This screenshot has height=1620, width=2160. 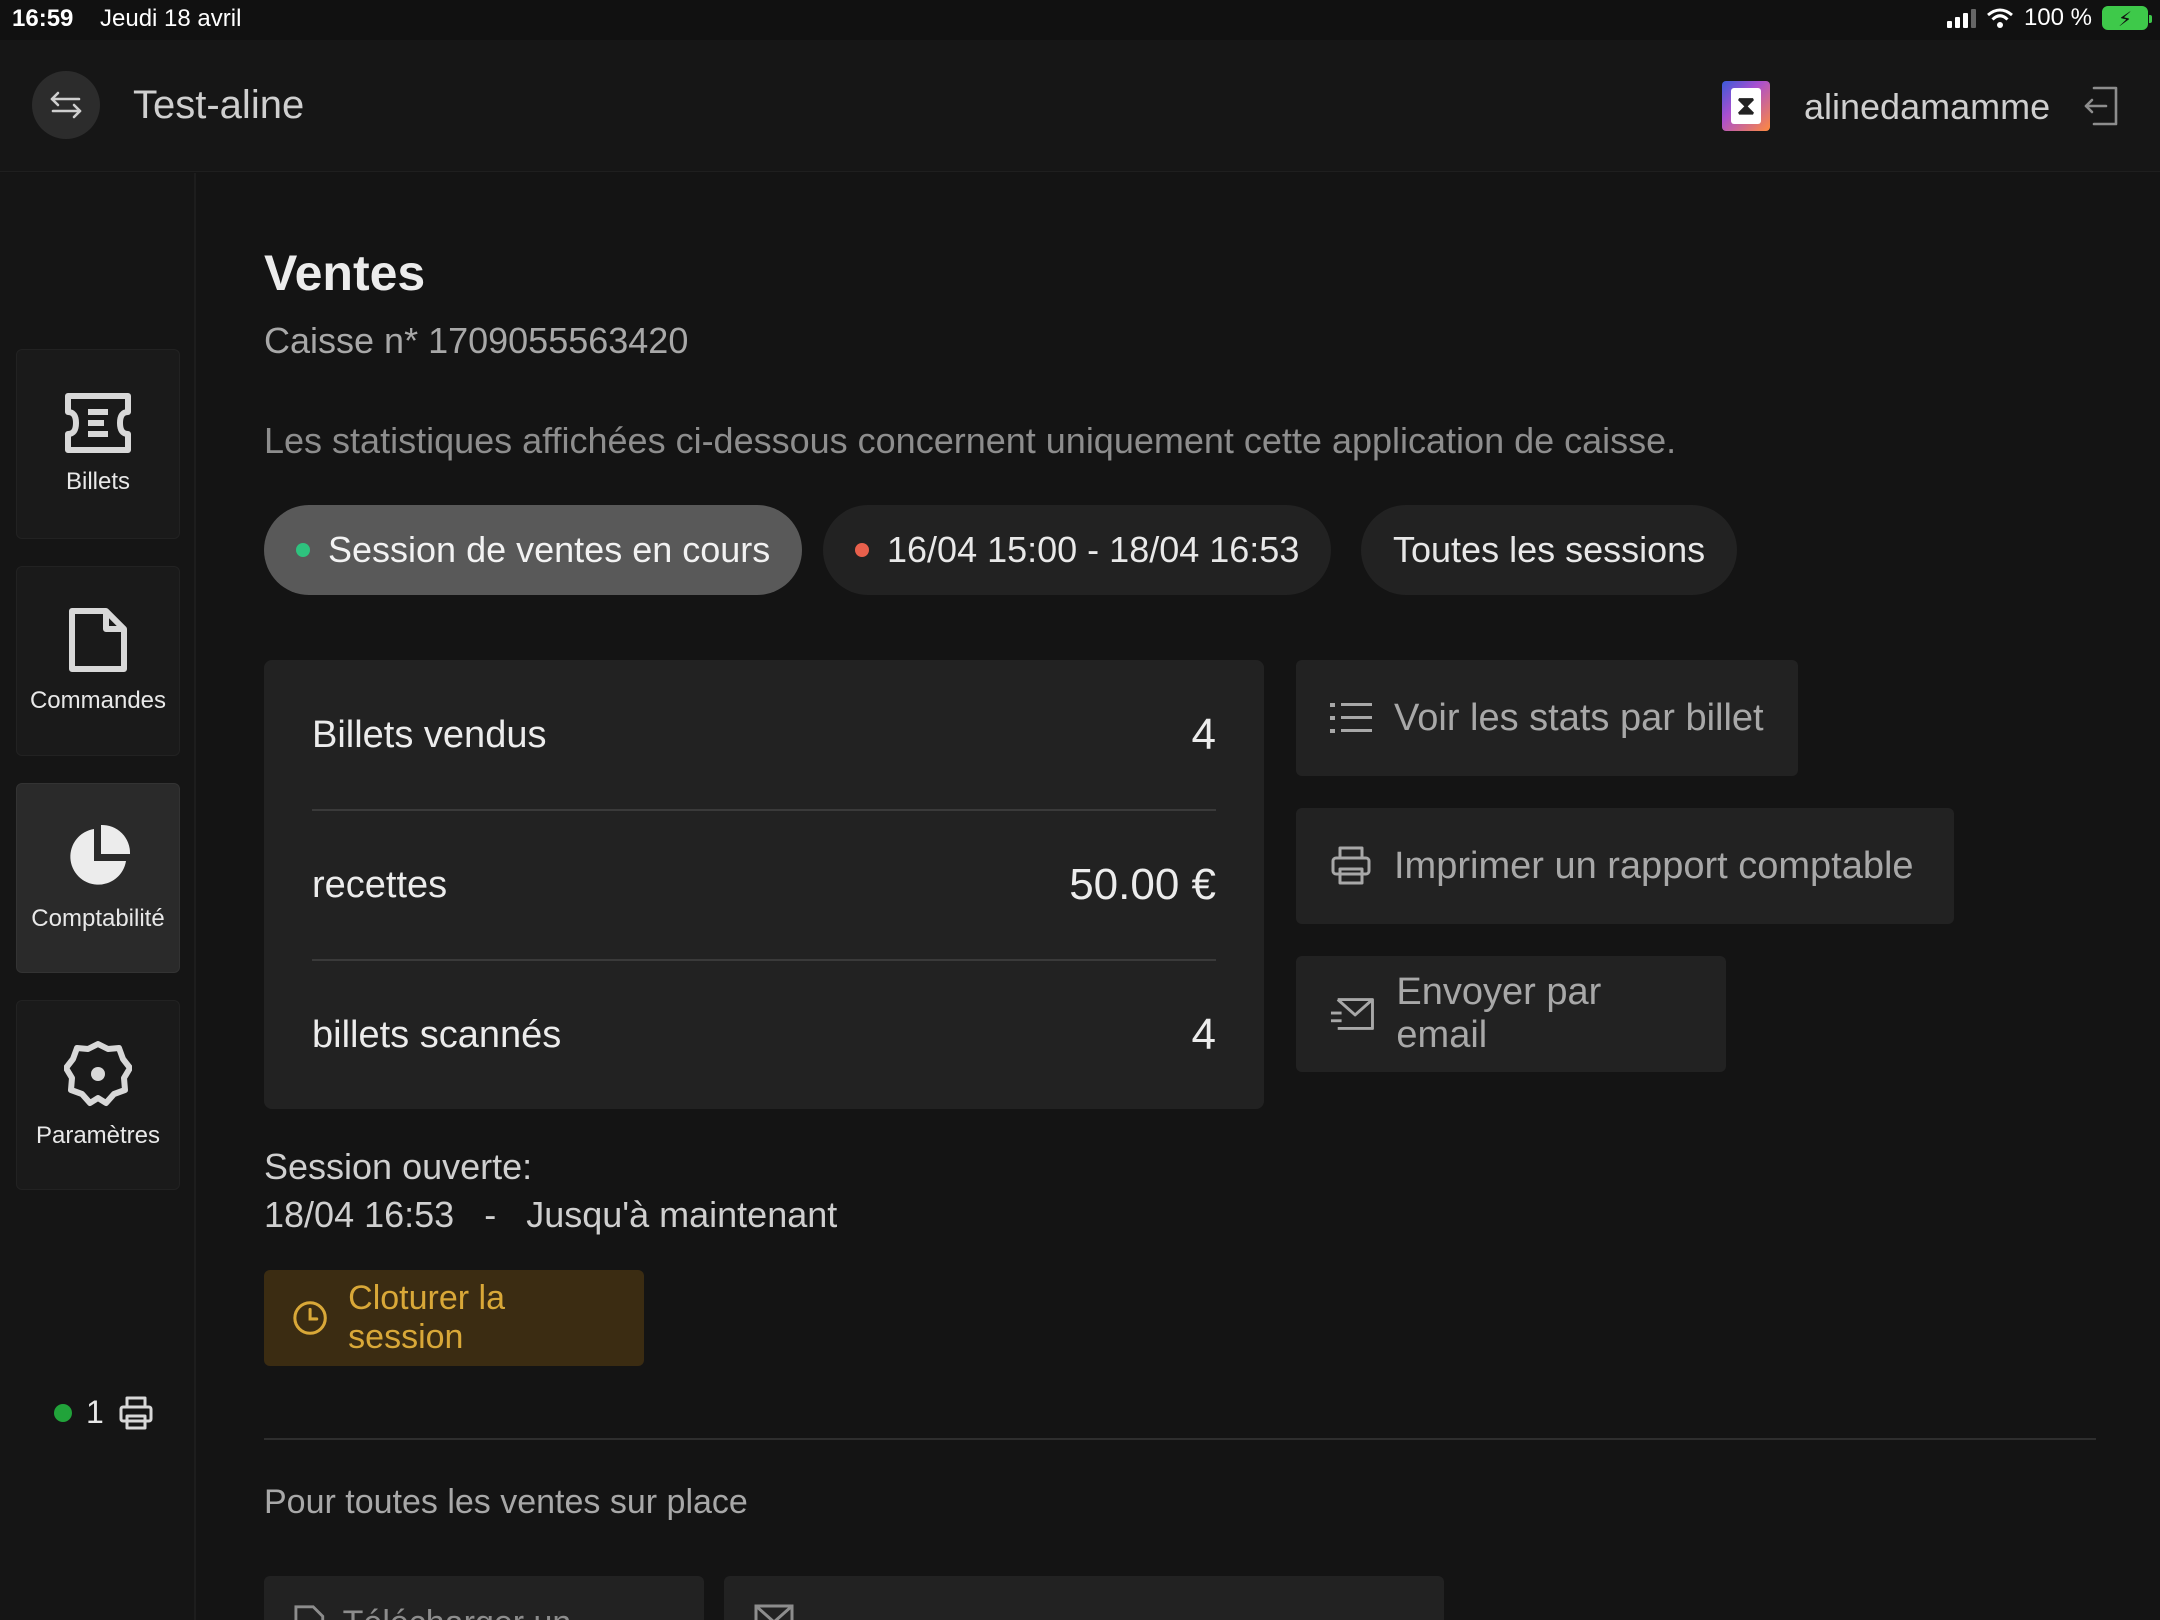 What do you see at coordinates (1180, 1439) in the screenshot?
I see `section-divider` at bounding box center [1180, 1439].